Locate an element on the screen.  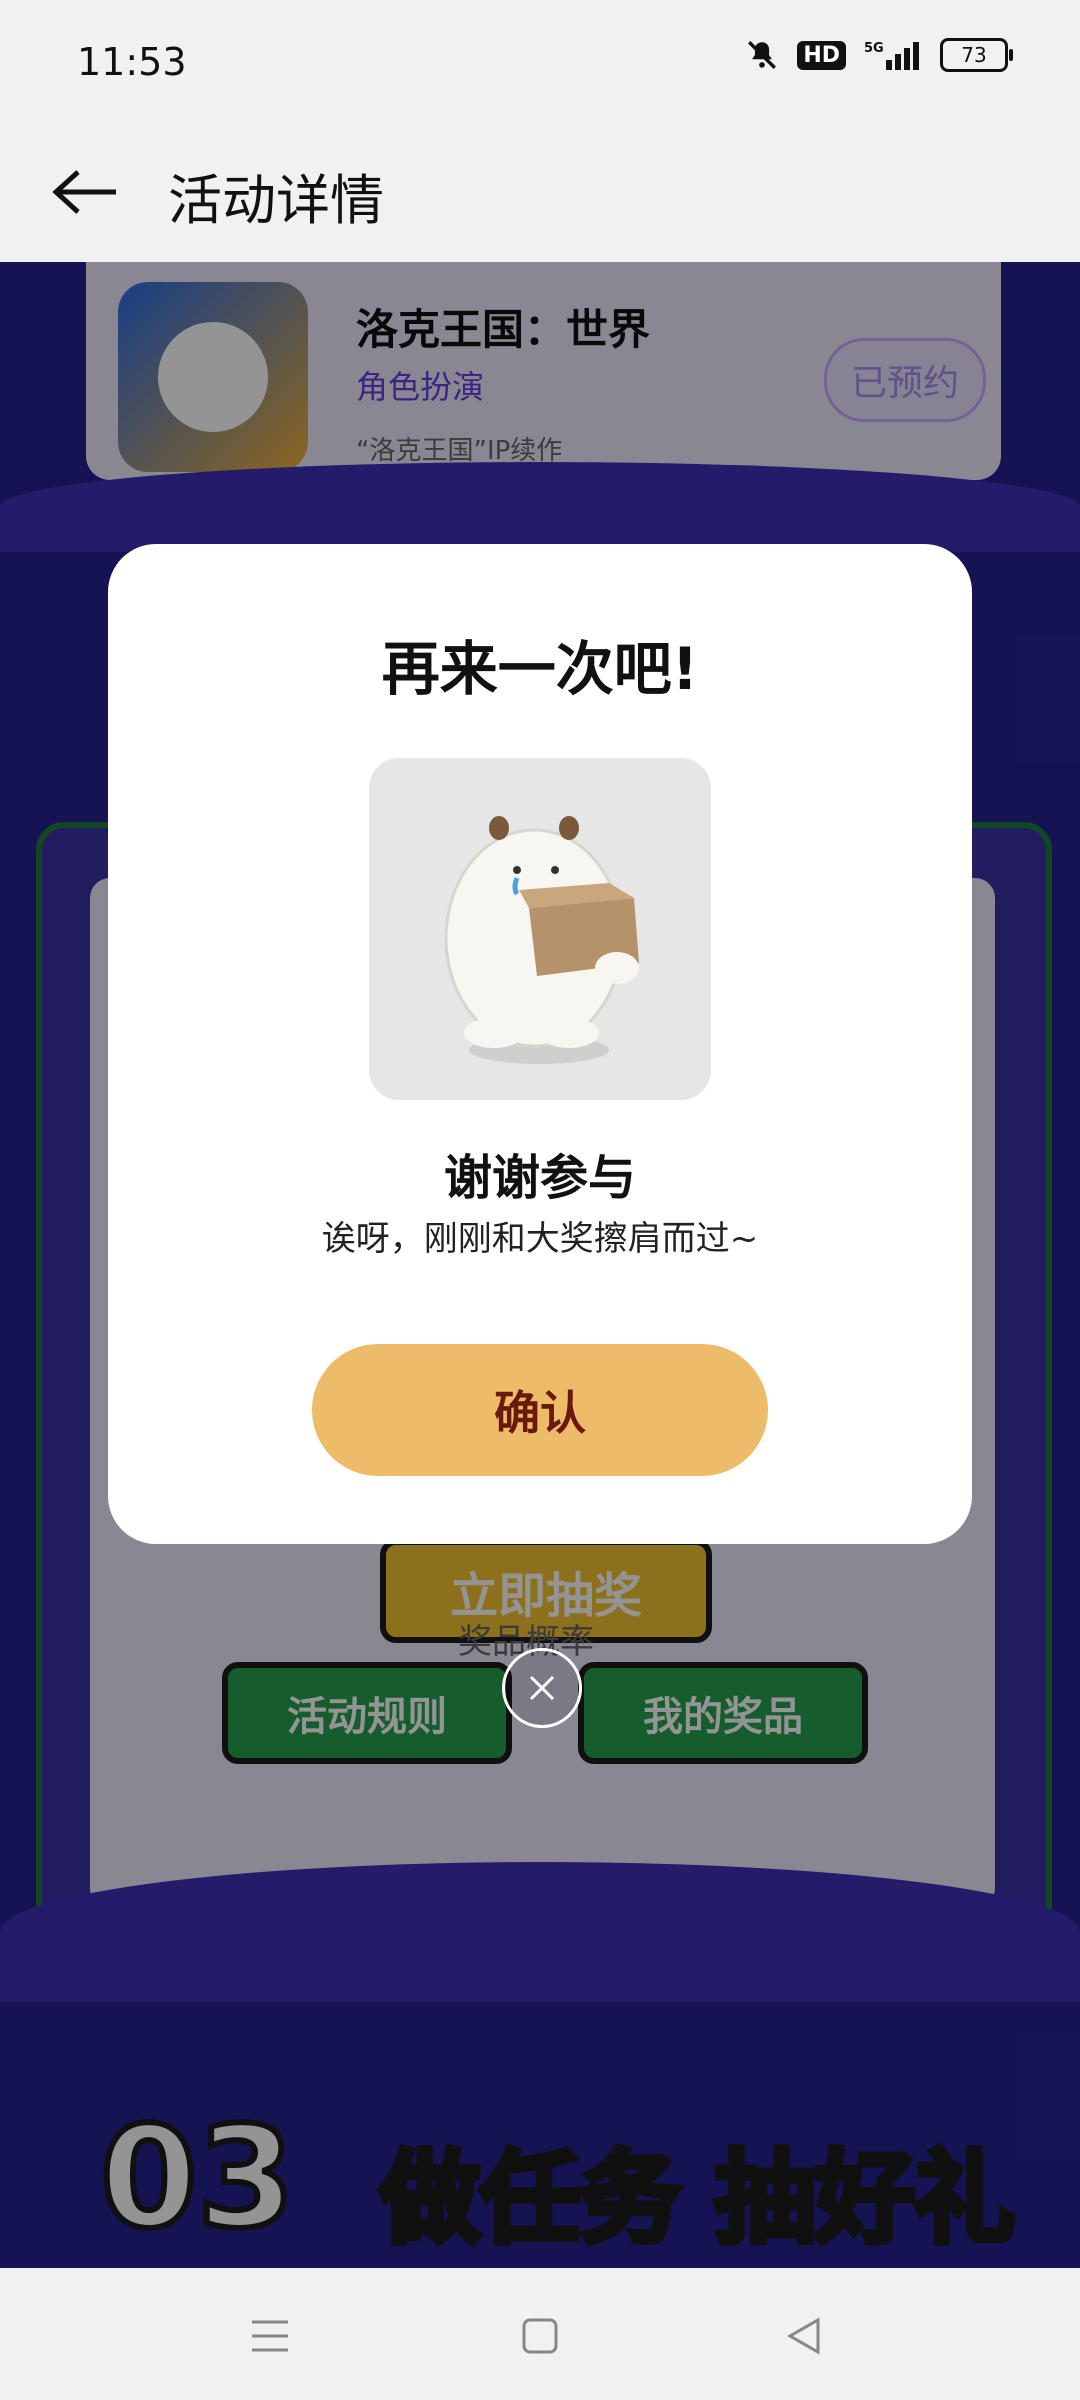
result-title: 谢谢参与 is located at coordinates (539, 1178).